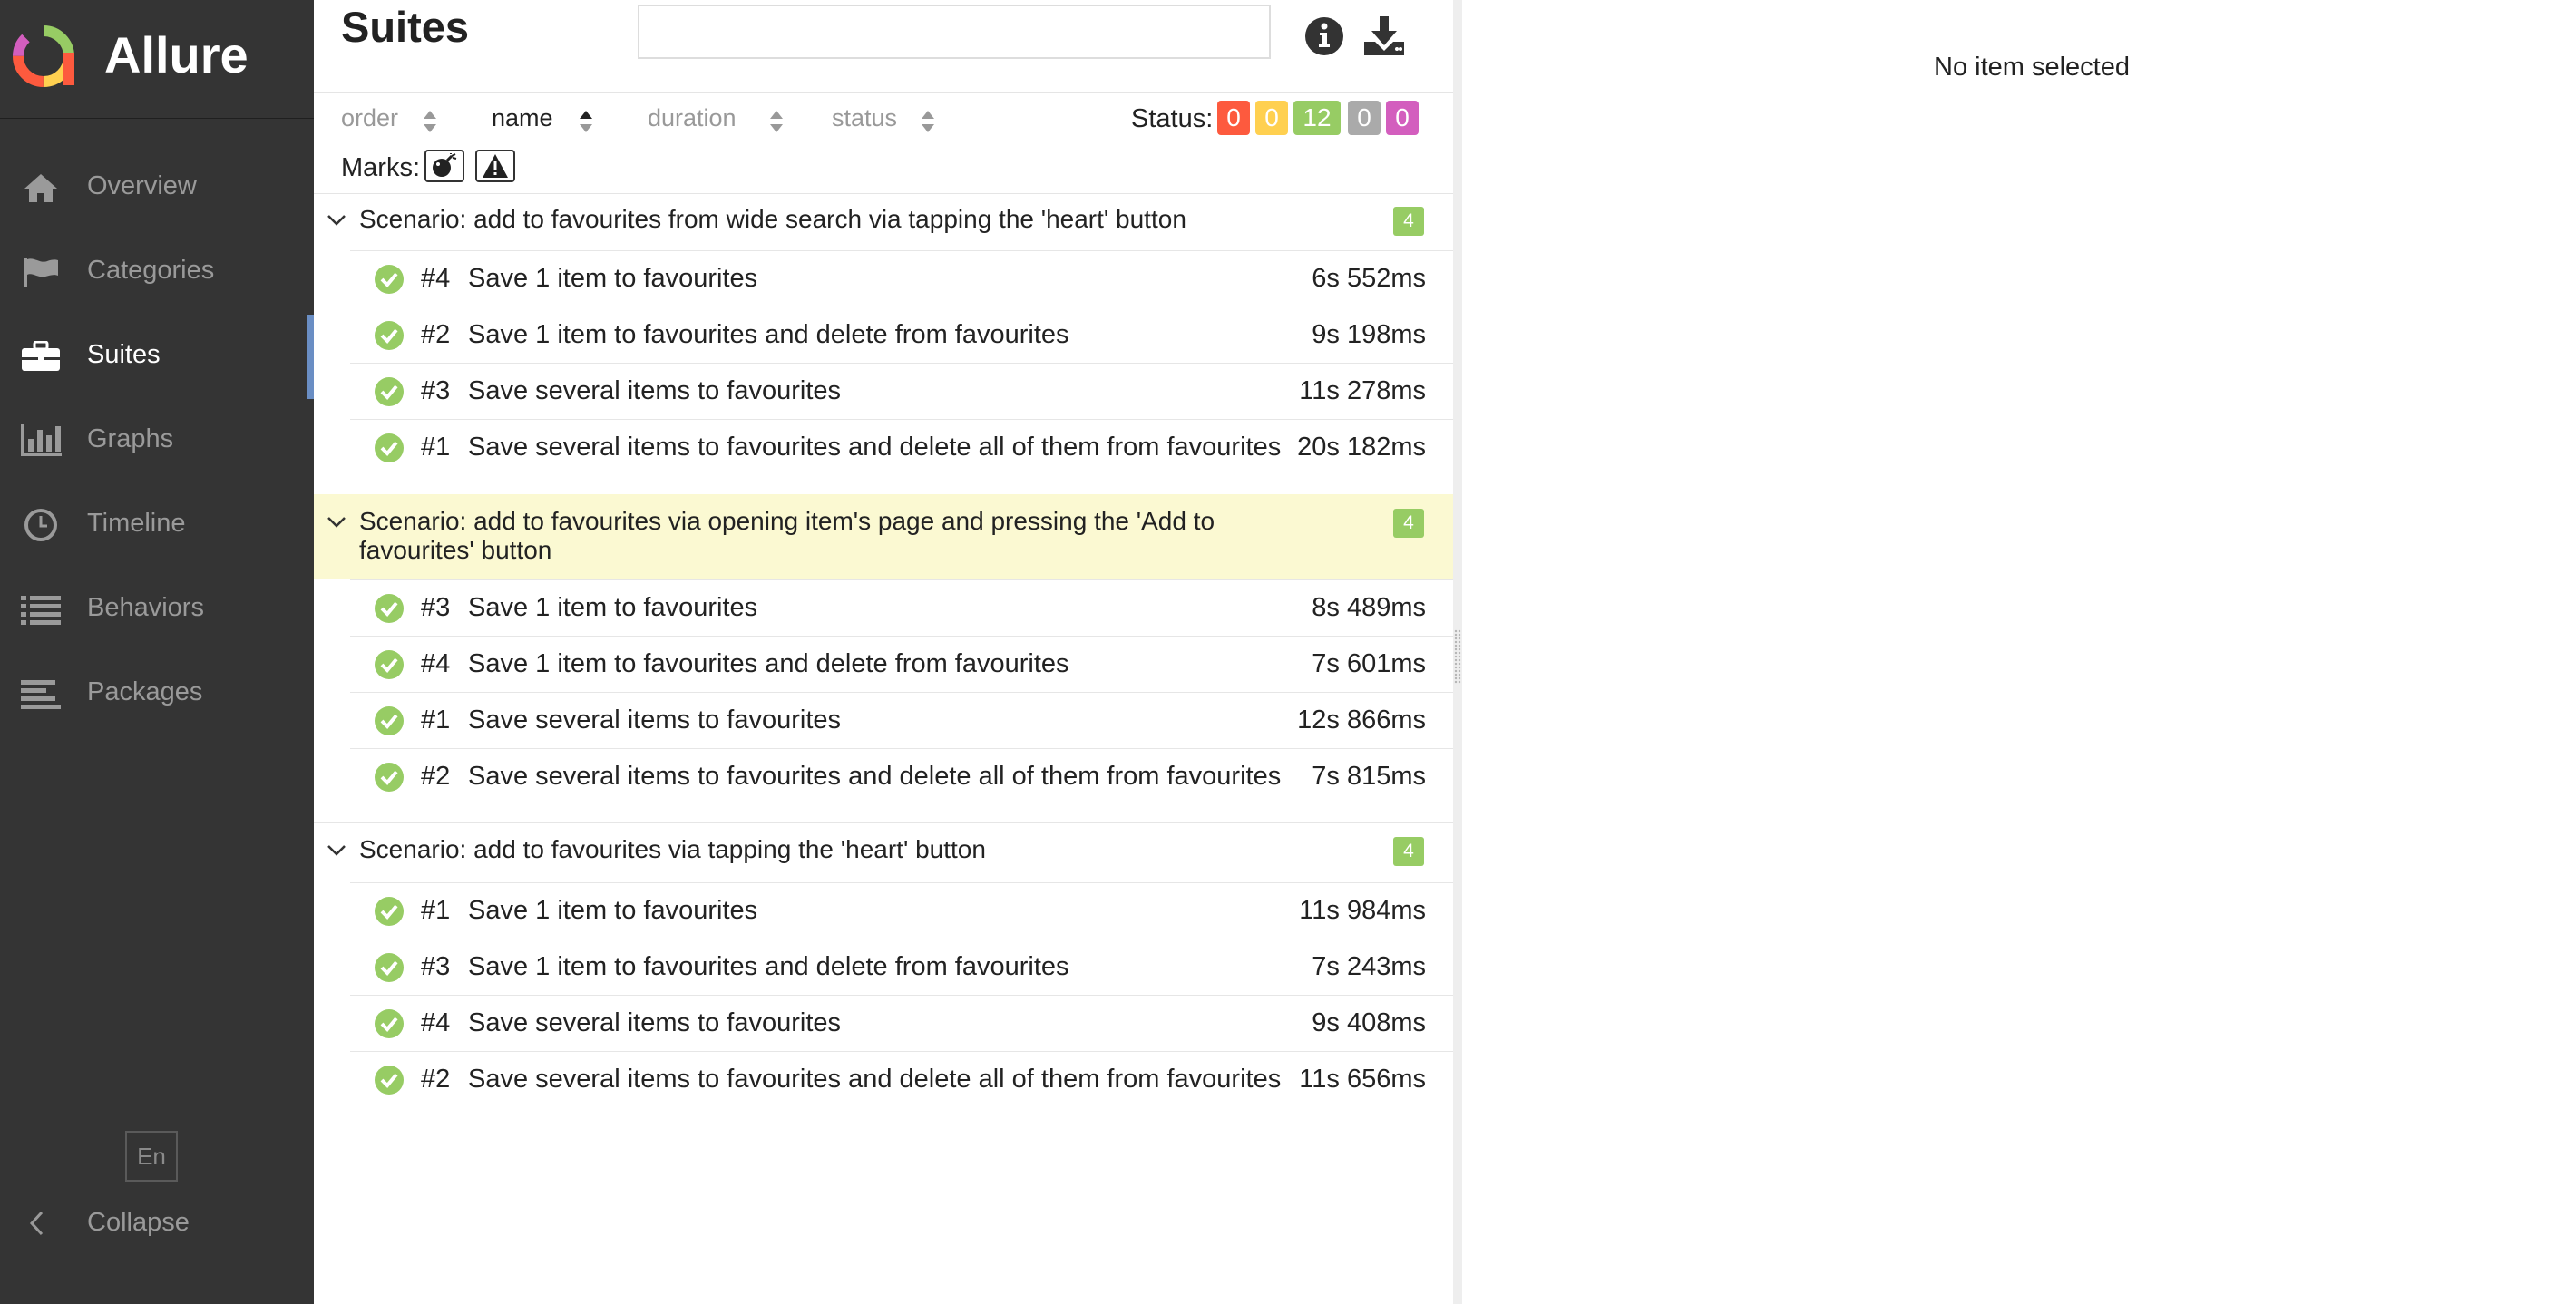 This screenshot has height=1304, width=2576. I want to click on brand: Allure, so click(157, 60).